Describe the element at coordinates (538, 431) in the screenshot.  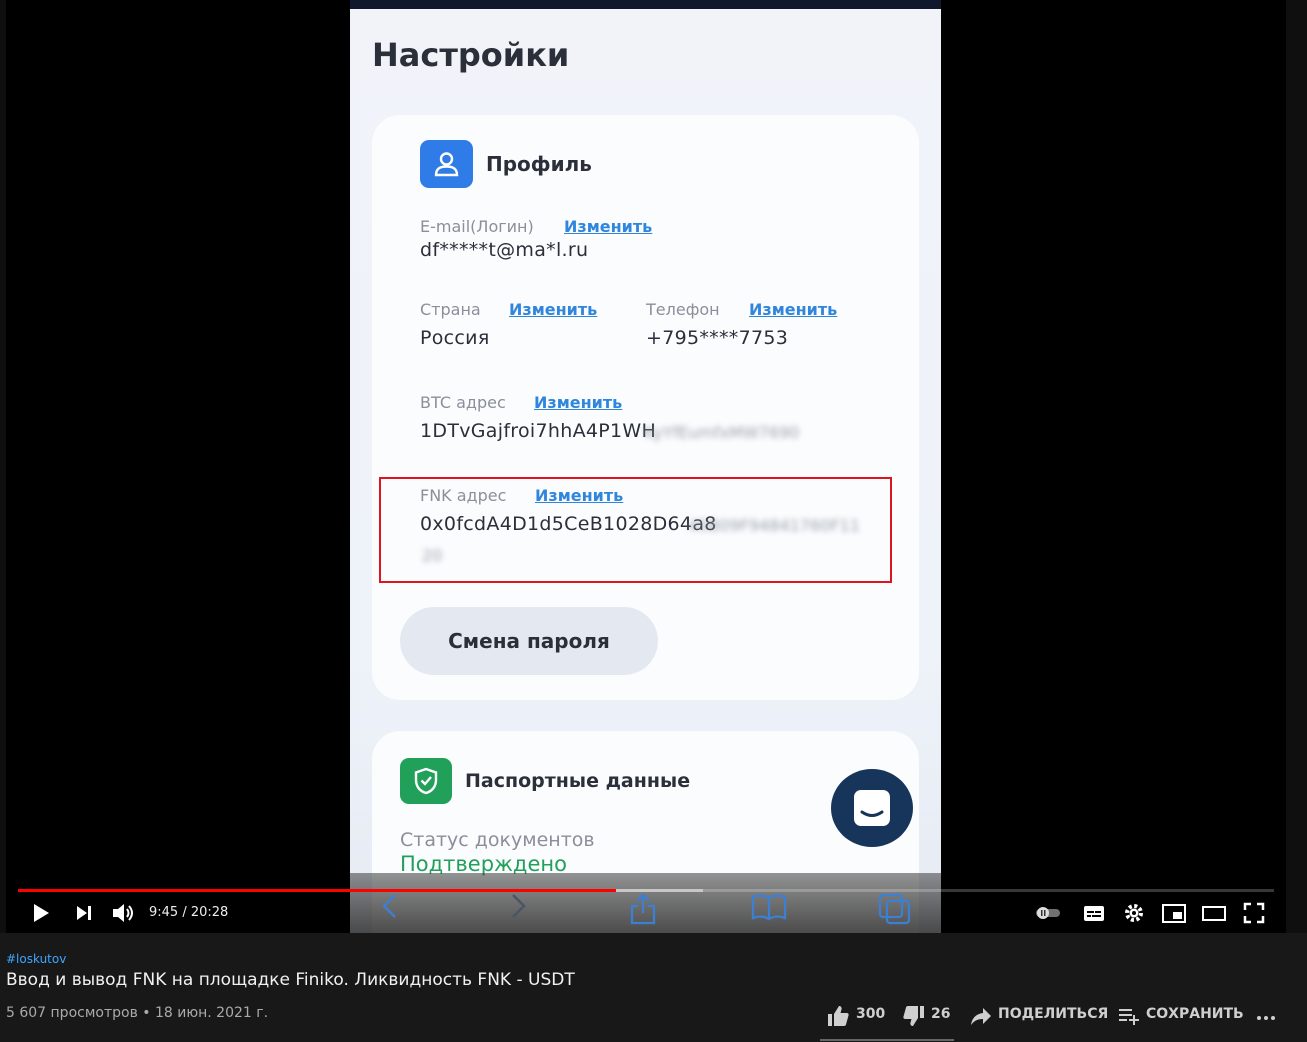
I see `btc-value: 1DTvGajfroi7hhA4P1WH` at that location.